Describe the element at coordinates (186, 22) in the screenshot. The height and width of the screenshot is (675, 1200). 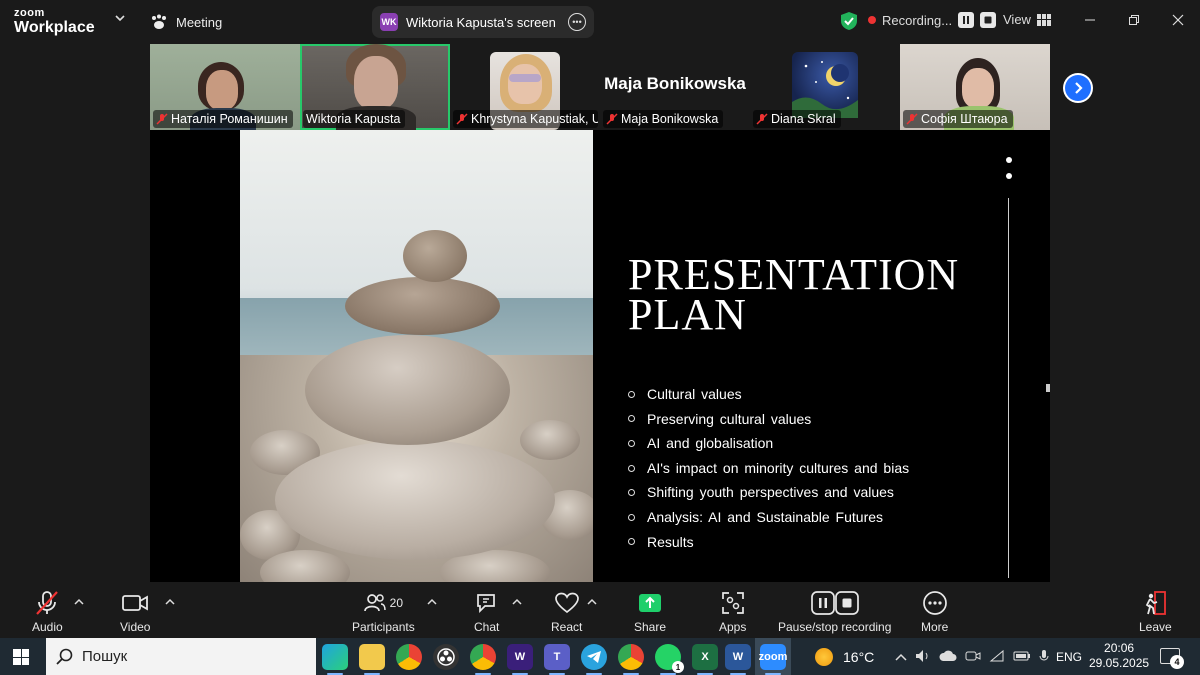
I see `meeting-menu-button: Meeting` at that location.